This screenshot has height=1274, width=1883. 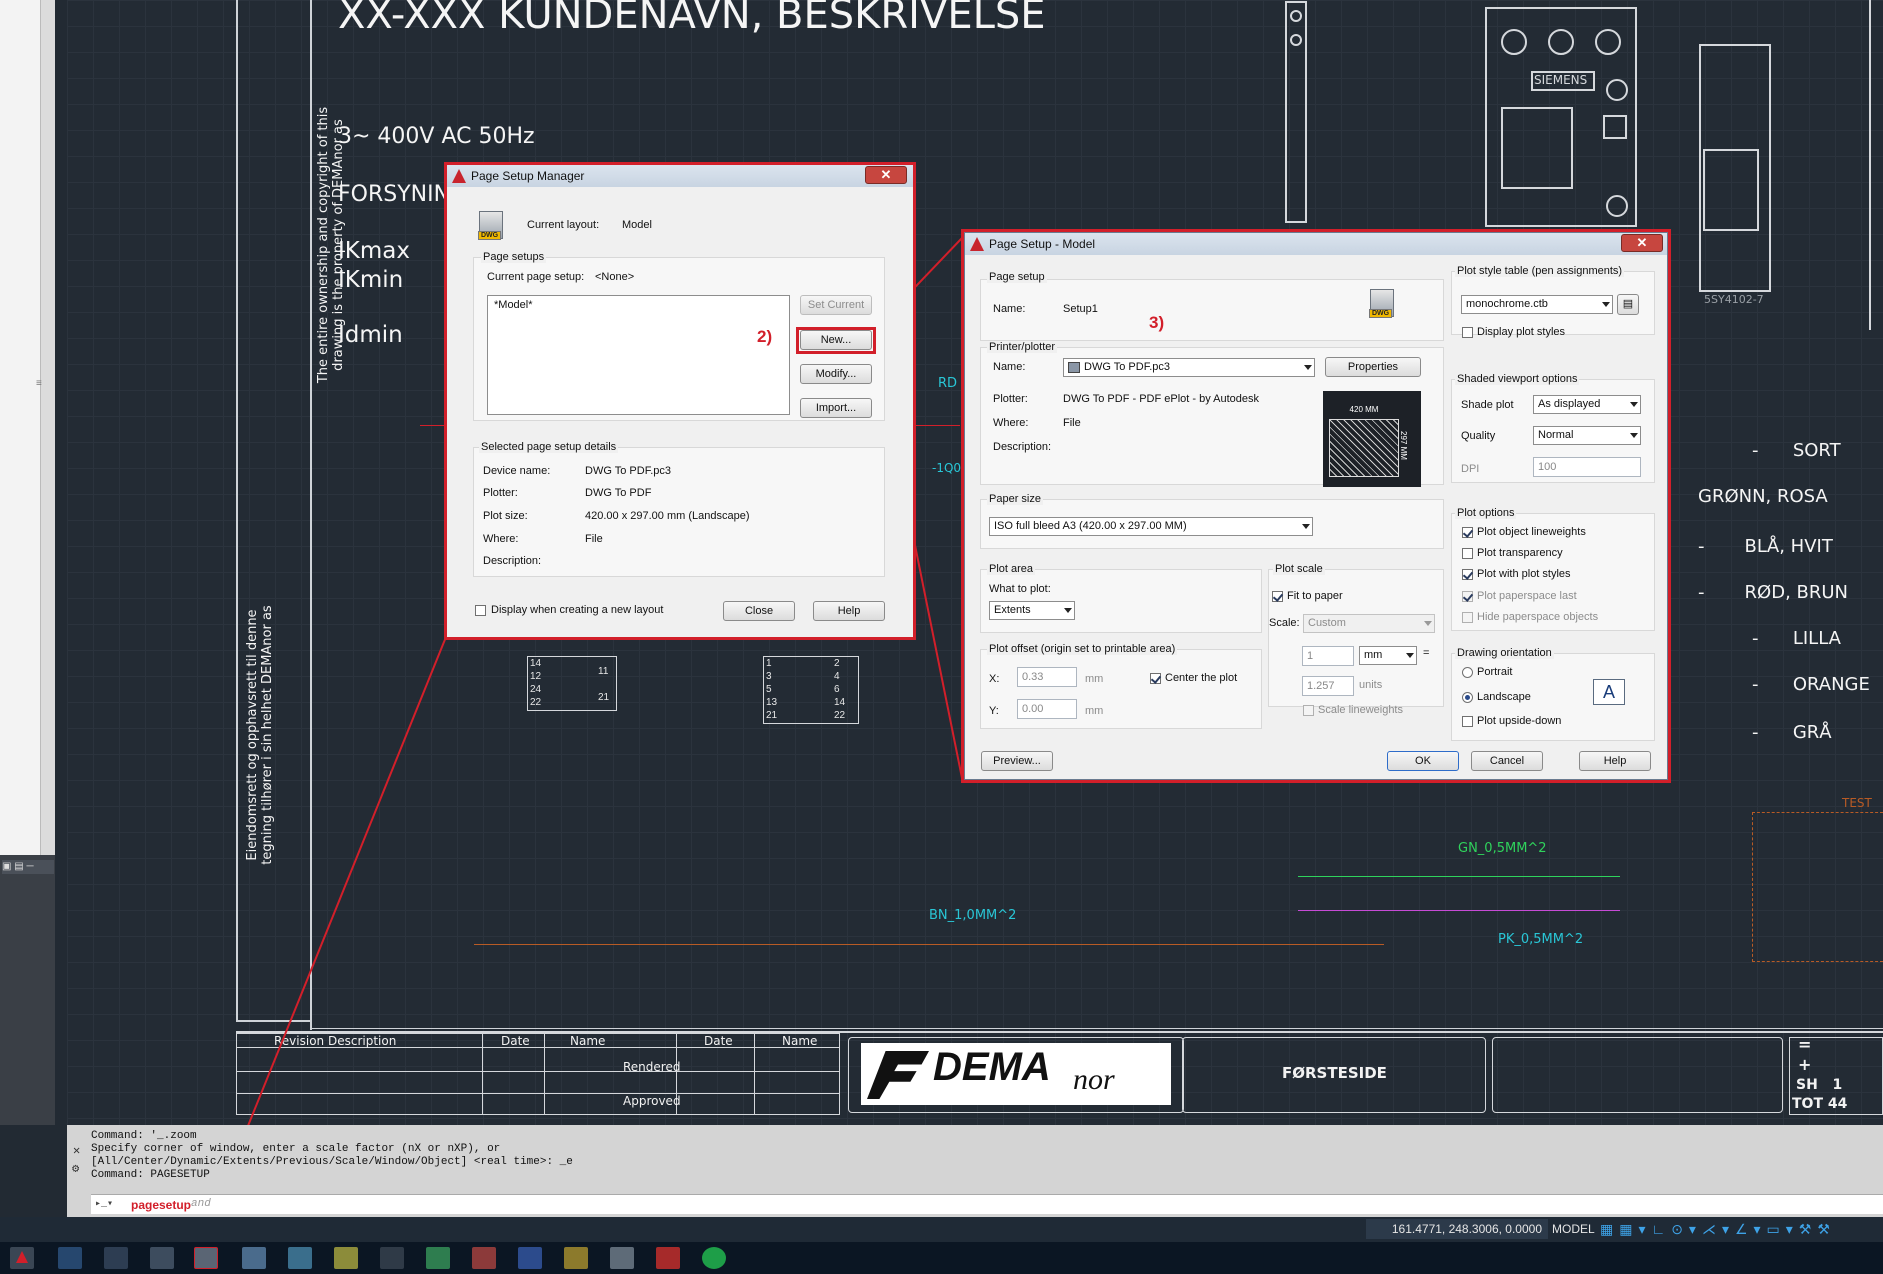 I want to click on border-line, so click(x=1096, y=1028).